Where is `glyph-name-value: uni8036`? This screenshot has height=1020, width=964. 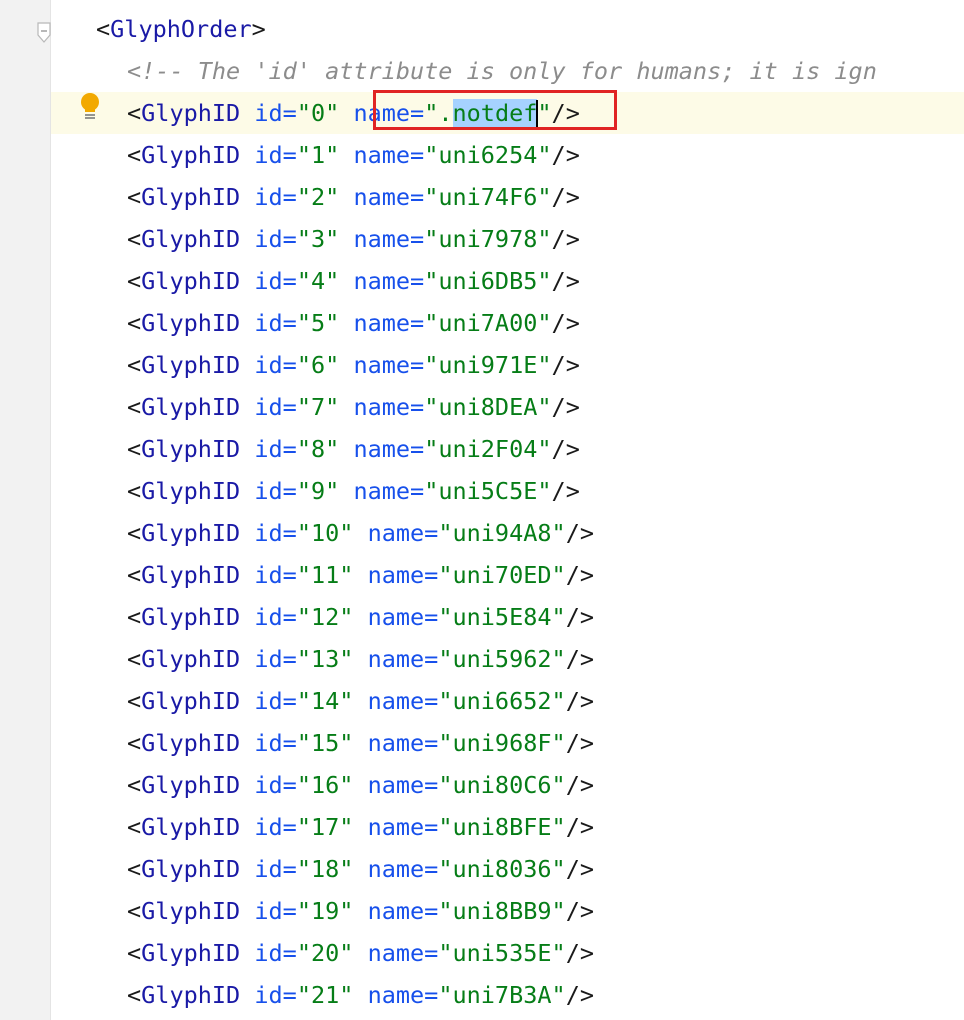
glyph-name-value: uni8036 is located at coordinates (502, 869).